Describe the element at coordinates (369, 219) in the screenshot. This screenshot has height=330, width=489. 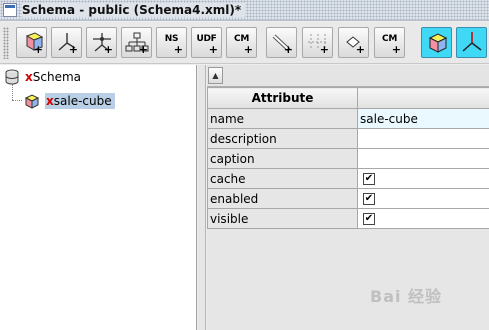
I see `visible-checkbox: ✔` at that location.